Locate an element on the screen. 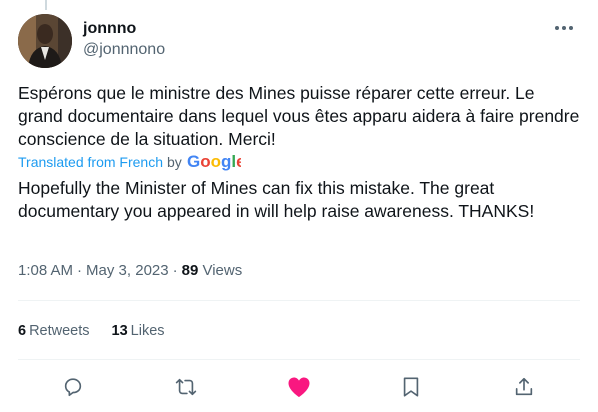 The height and width of the screenshot is (412, 598). reply-icon is located at coordinates (73, 387).